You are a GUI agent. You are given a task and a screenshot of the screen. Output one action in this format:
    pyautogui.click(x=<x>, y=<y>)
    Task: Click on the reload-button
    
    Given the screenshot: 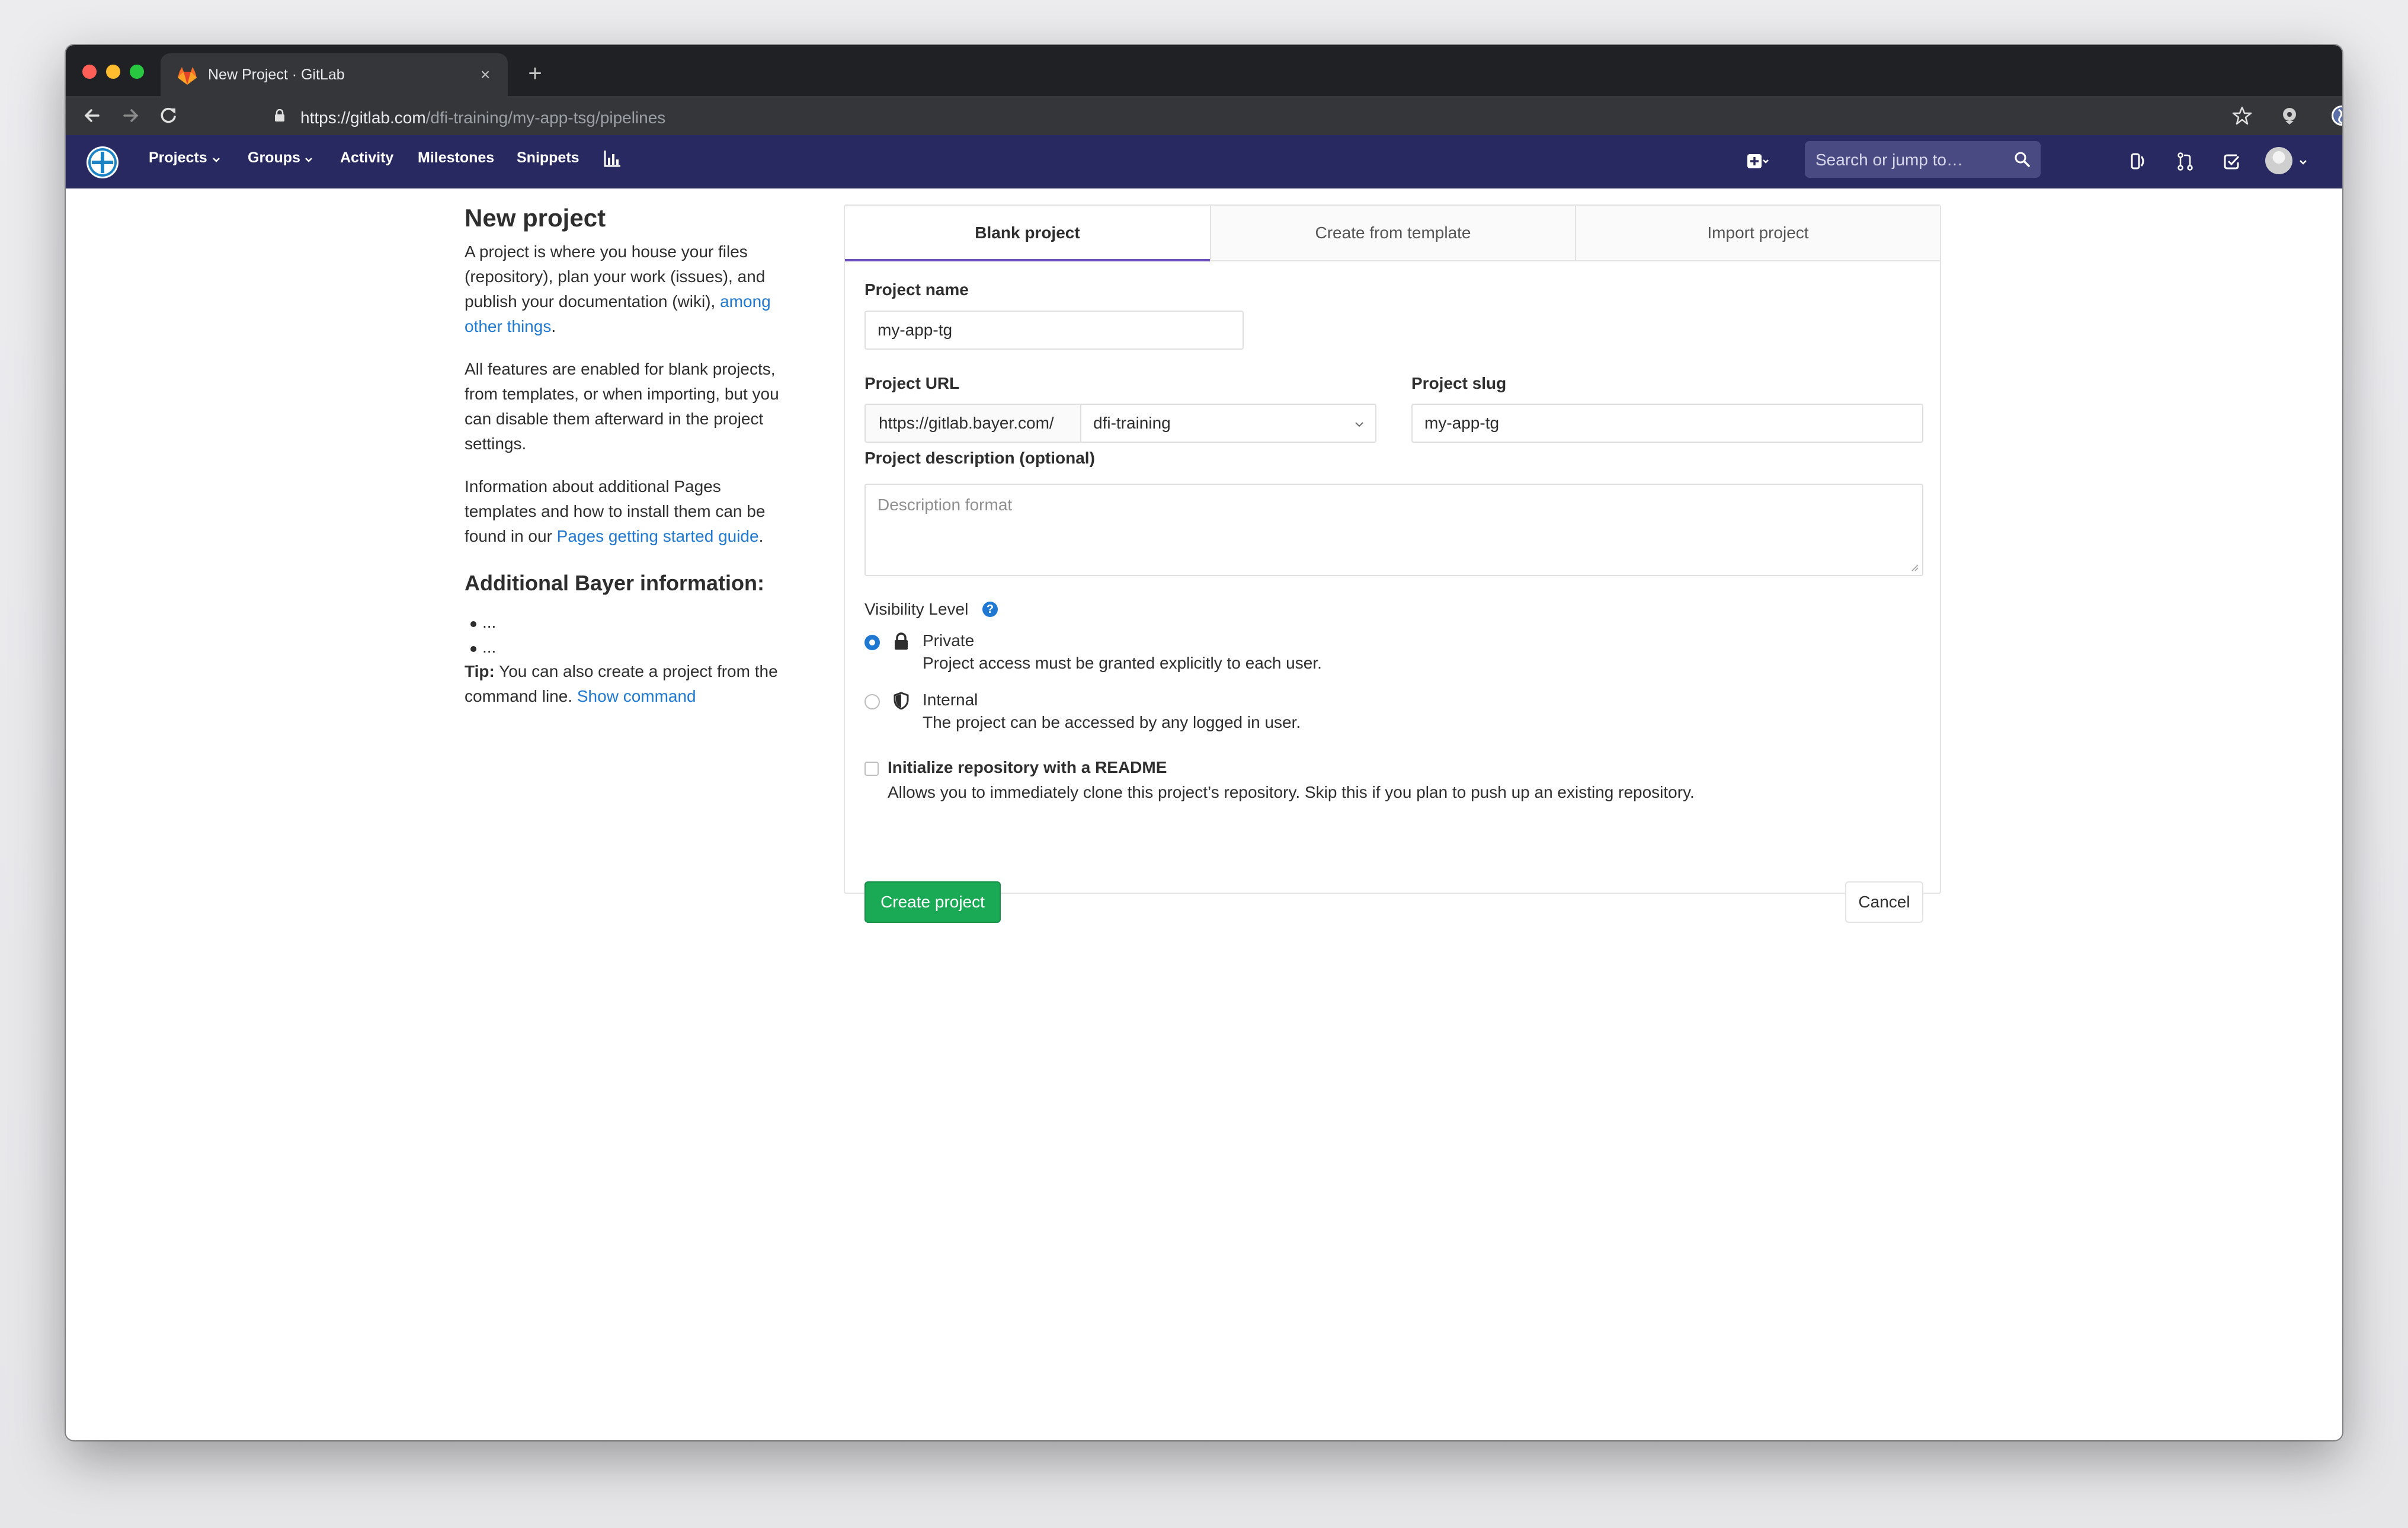 What is the action you would take?
    pyautogui.click(x=168, y=115)
    